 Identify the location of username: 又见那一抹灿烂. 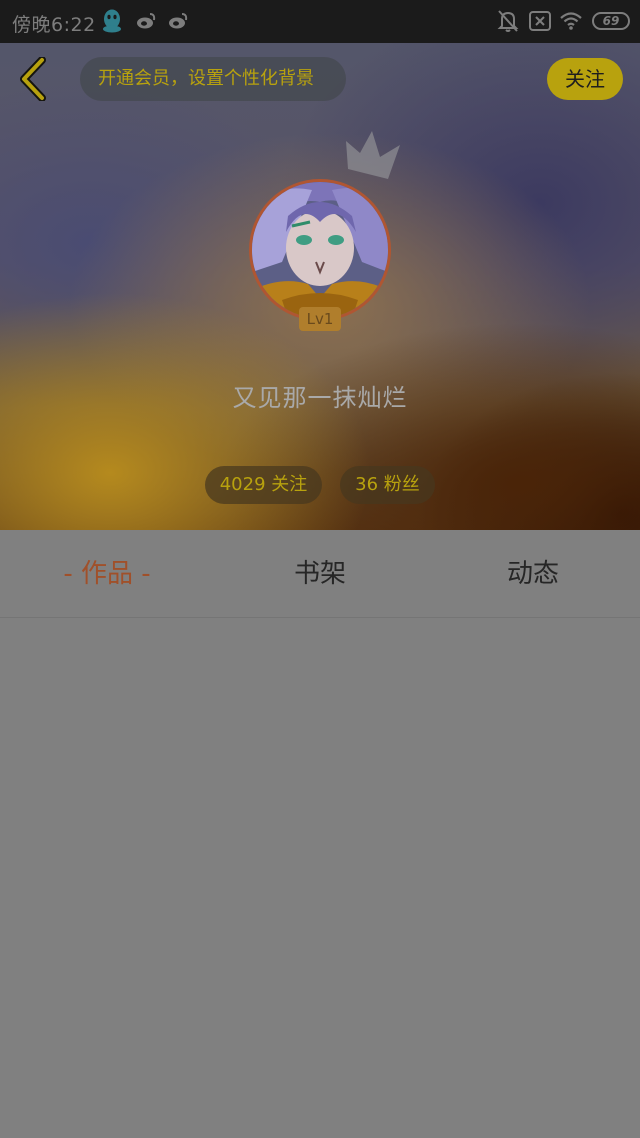
(320, 398).